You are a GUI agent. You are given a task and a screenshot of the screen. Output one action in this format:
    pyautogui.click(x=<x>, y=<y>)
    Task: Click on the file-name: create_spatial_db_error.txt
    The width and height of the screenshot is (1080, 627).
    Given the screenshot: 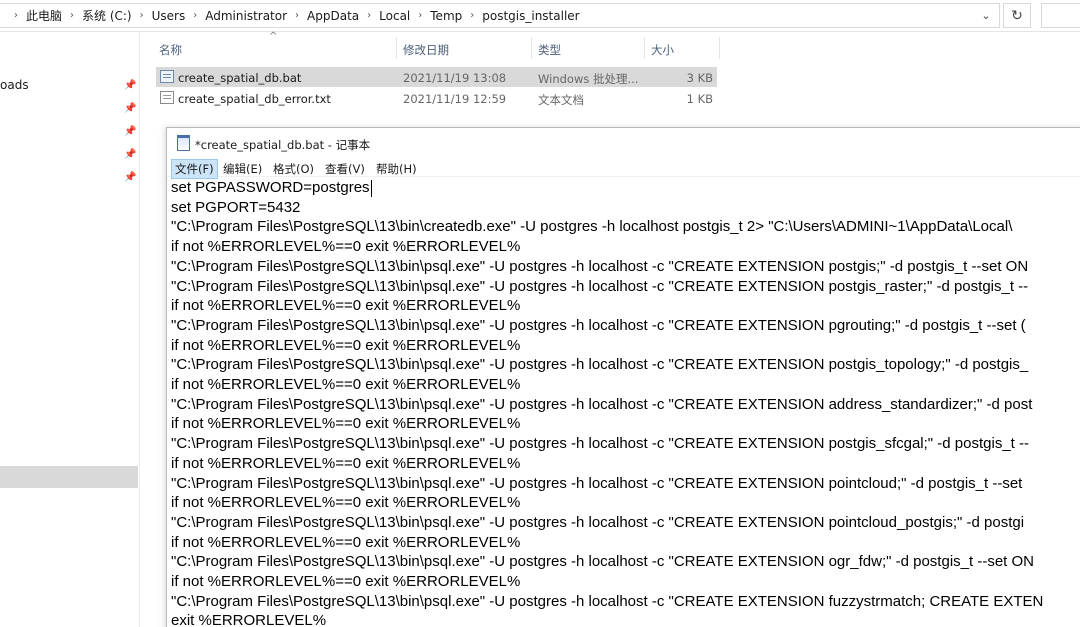 What is the action you would take?
    pyautogui.click(x=254, y=99)
    